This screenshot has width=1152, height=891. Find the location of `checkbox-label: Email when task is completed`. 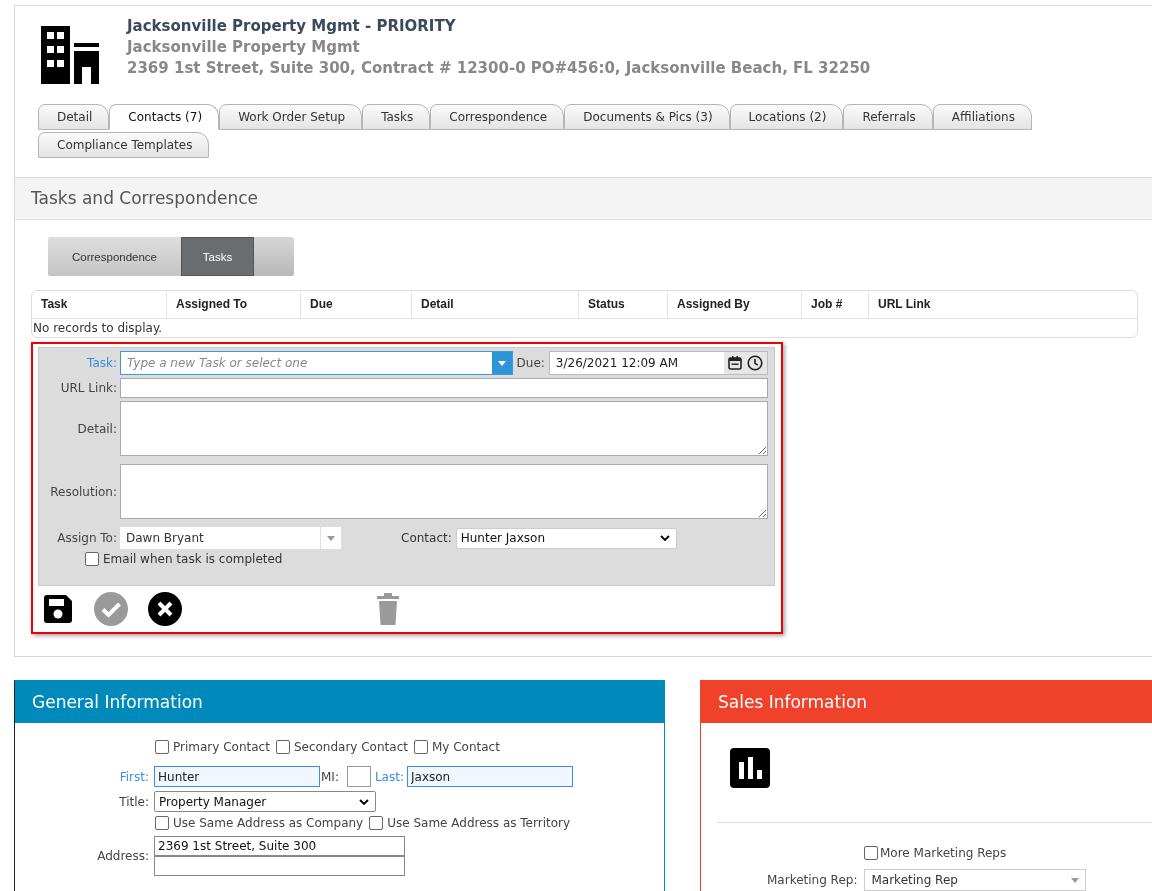

checkbox-label: Email when task is completed is located at coordinates (193, 559).